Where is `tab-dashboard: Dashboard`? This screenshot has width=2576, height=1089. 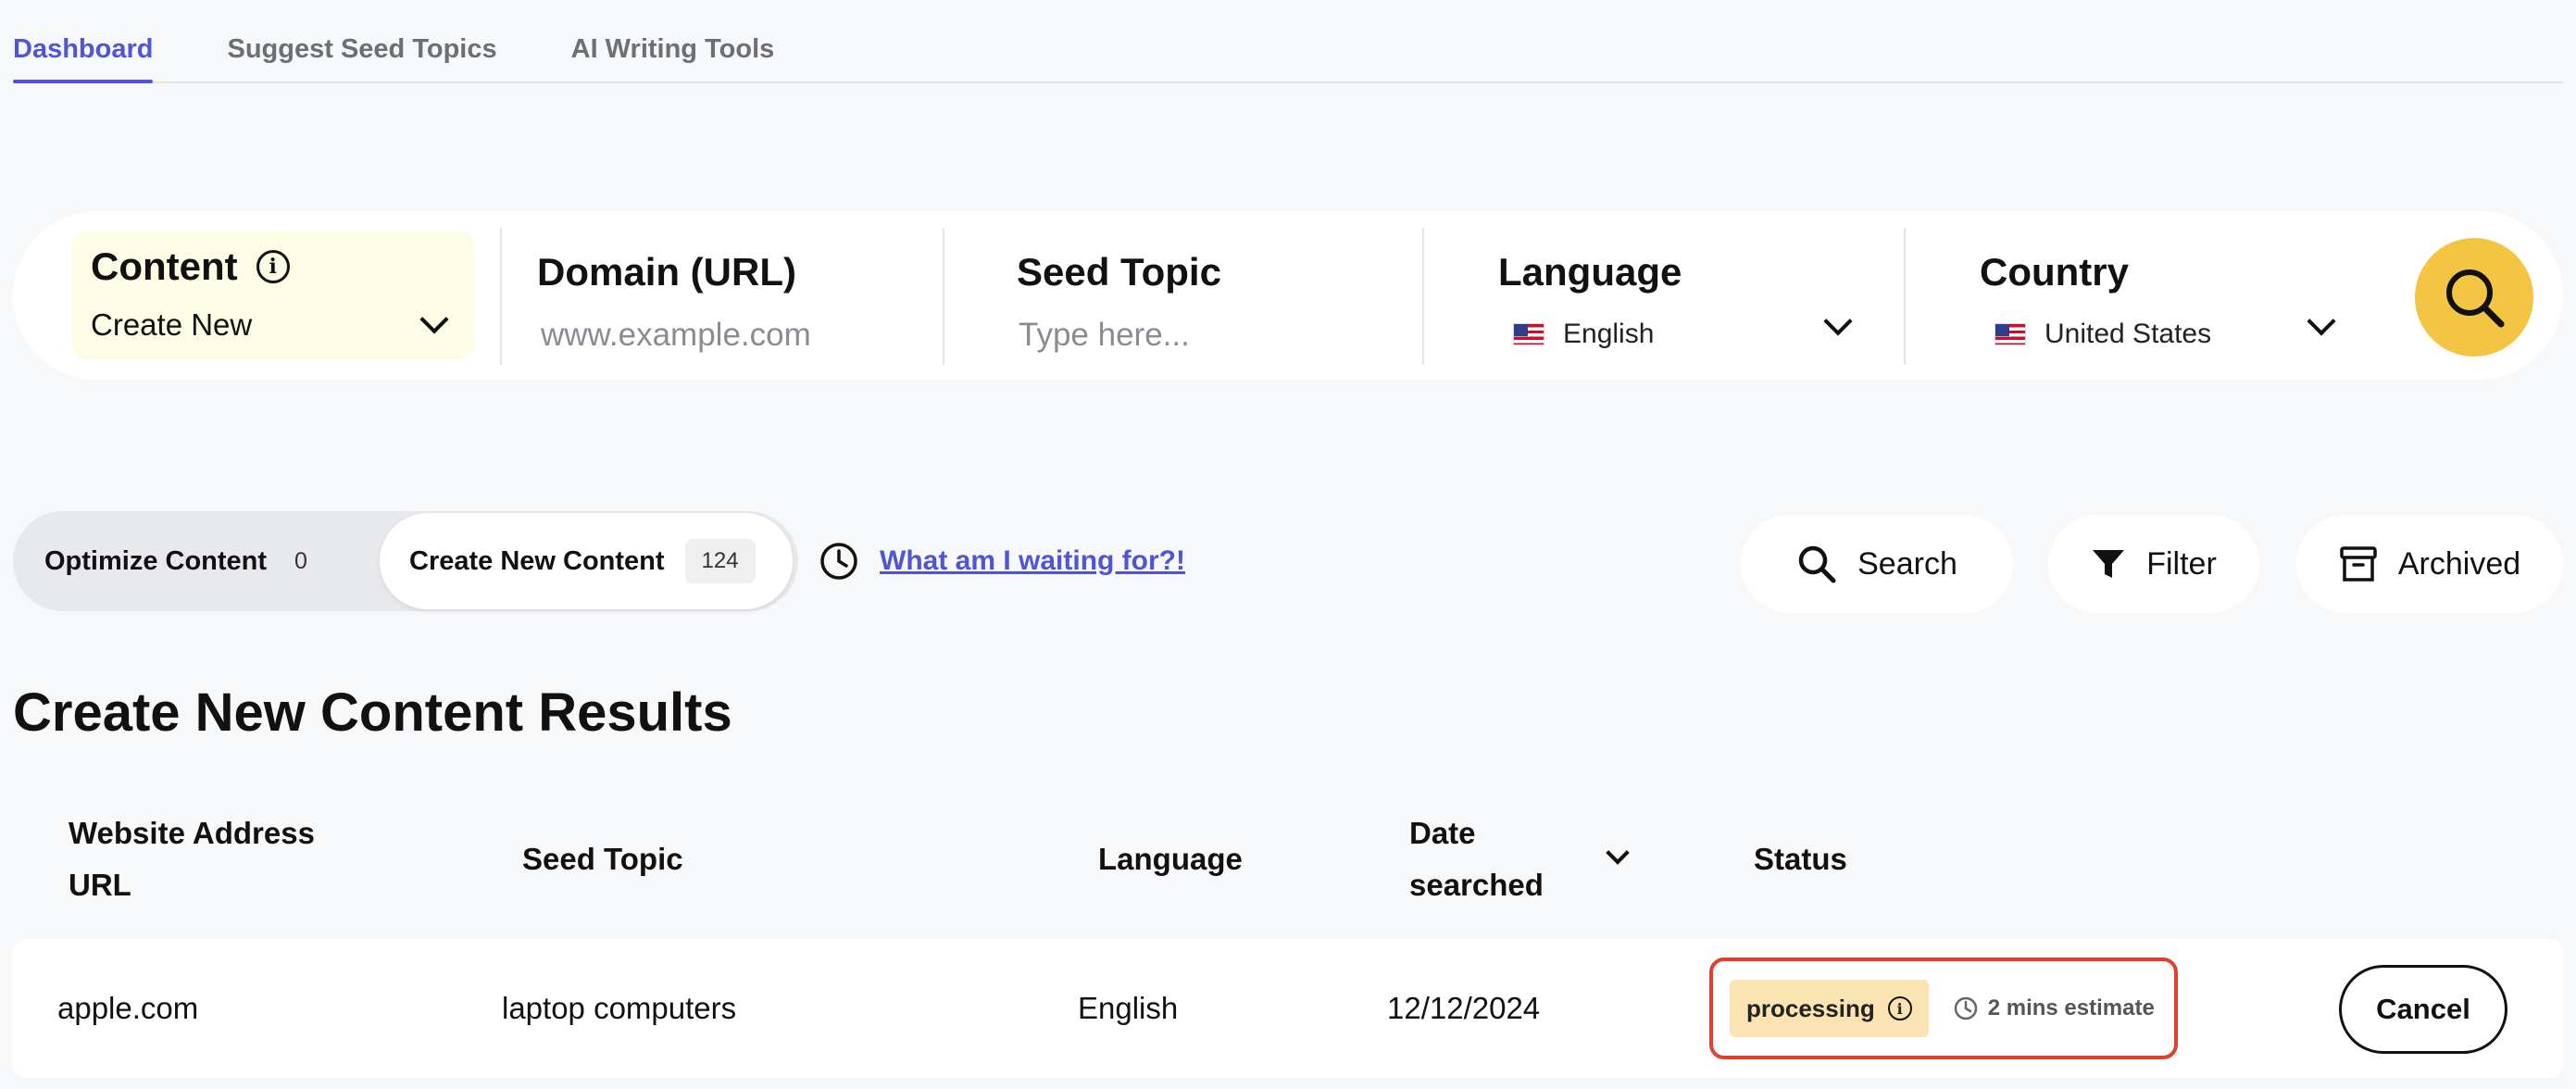 tab-dashboard: Dashboard is located at coordinates (84, 58).